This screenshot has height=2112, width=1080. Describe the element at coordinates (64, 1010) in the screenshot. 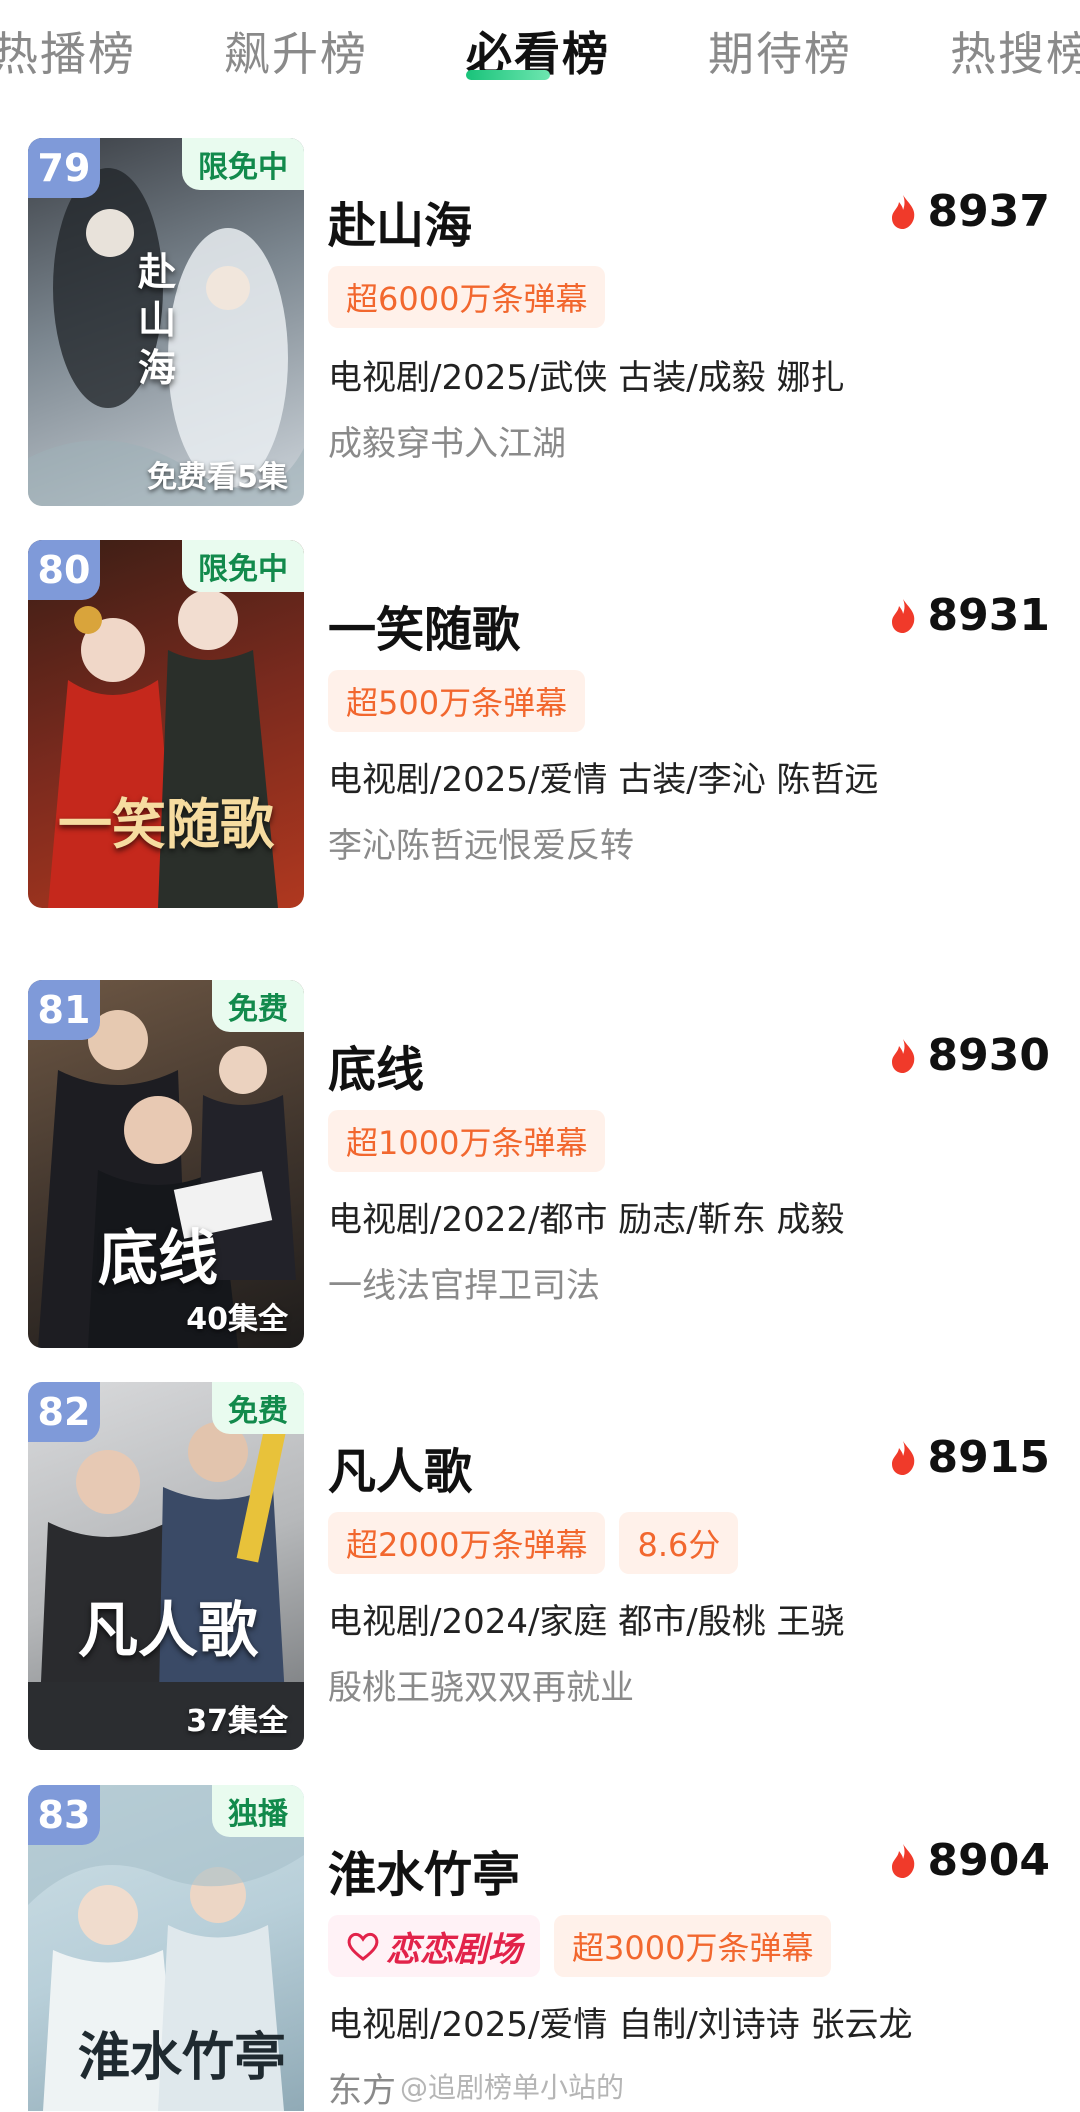

I see `rank-badge: 81` at that location.